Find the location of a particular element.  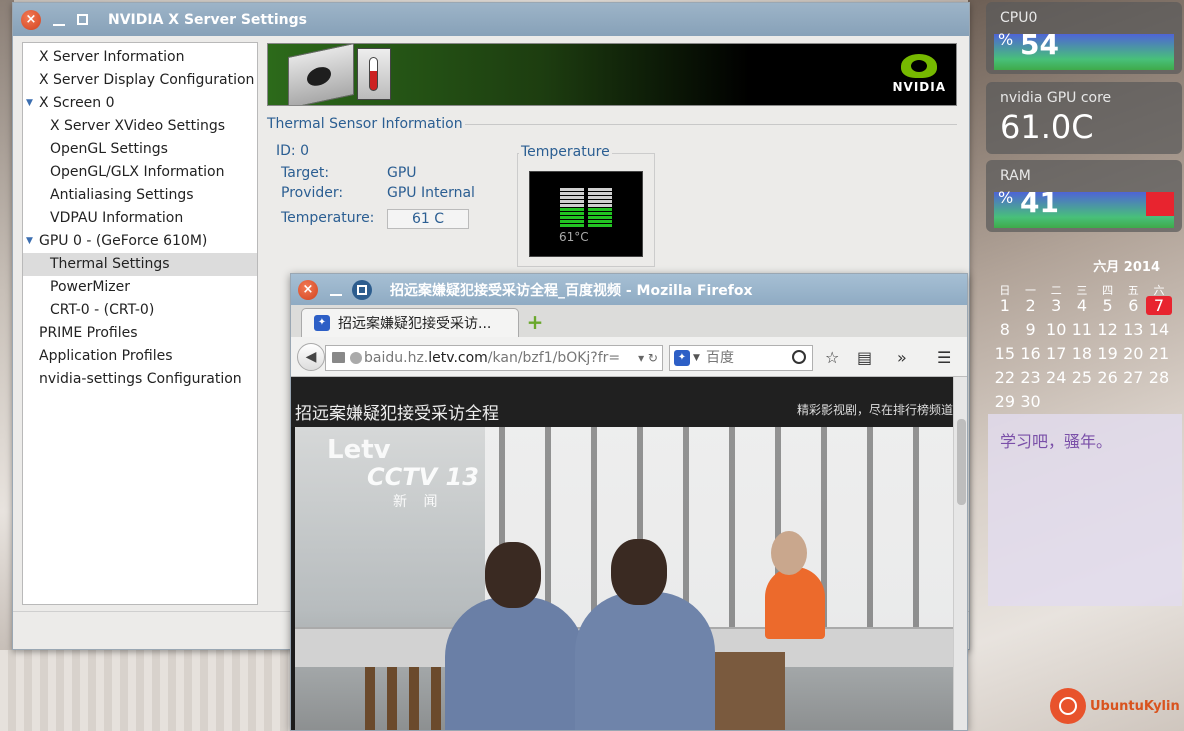

calendar-day: 16 is located at coordinates (1031, 353).